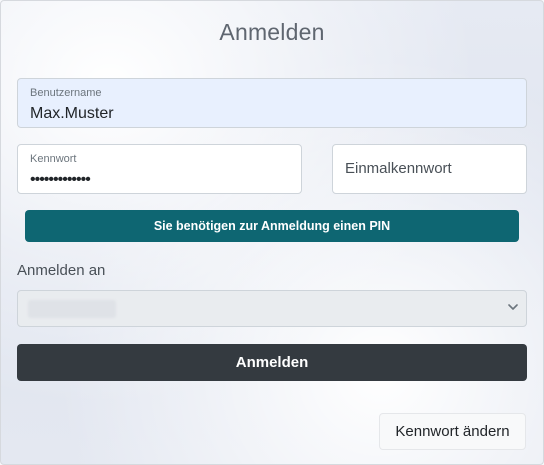 The height and width of the screenshot is (465, 544). What do you see at coordinates (66, 93) in the screenshot?
I see `username-label: Benutzername` at bounding box center [66, 93].